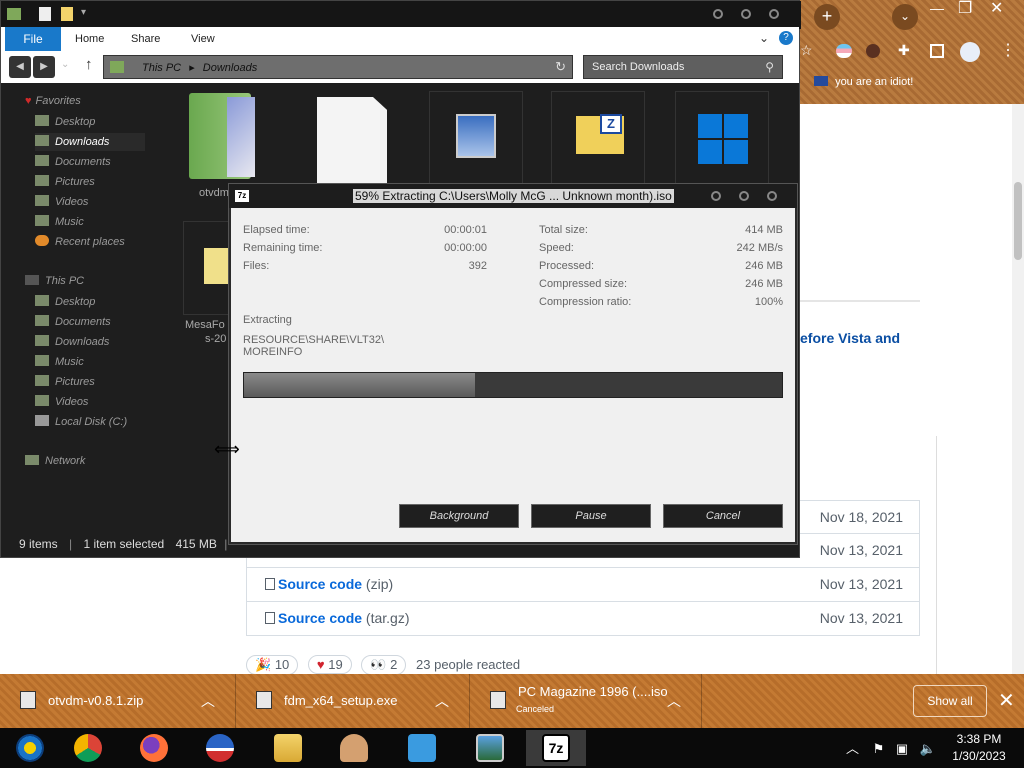 Image resolution: width=1024 pixels, height=768 pixels. I want to click on page-scrollbar, so click(1018, 389).